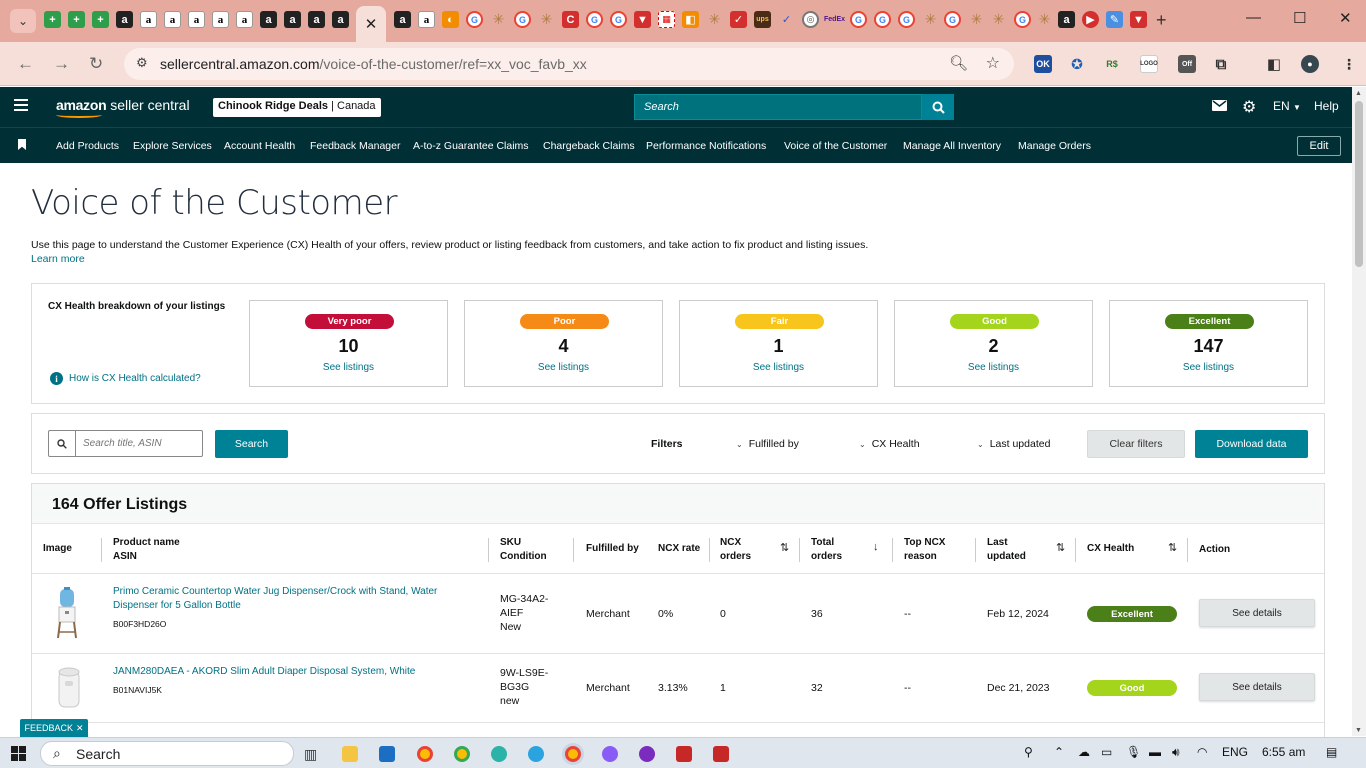 Image resolution: width=1366 pixels, height=768 pixels. I want to click on tab-favicon-orange-icon: ◧, so click(690, 19).